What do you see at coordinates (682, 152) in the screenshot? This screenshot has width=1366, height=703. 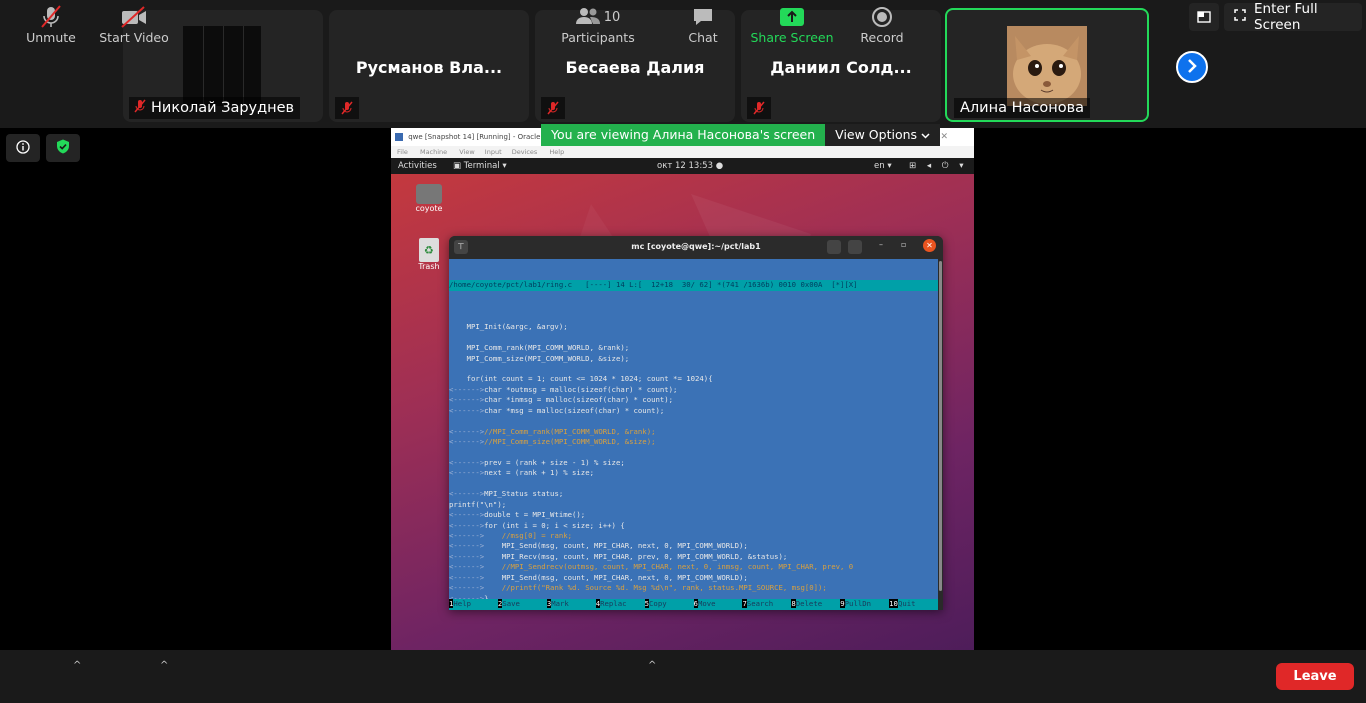 I see `vm-menubar: File Machine View Input Devices Help` at bounding box center [682, 152].